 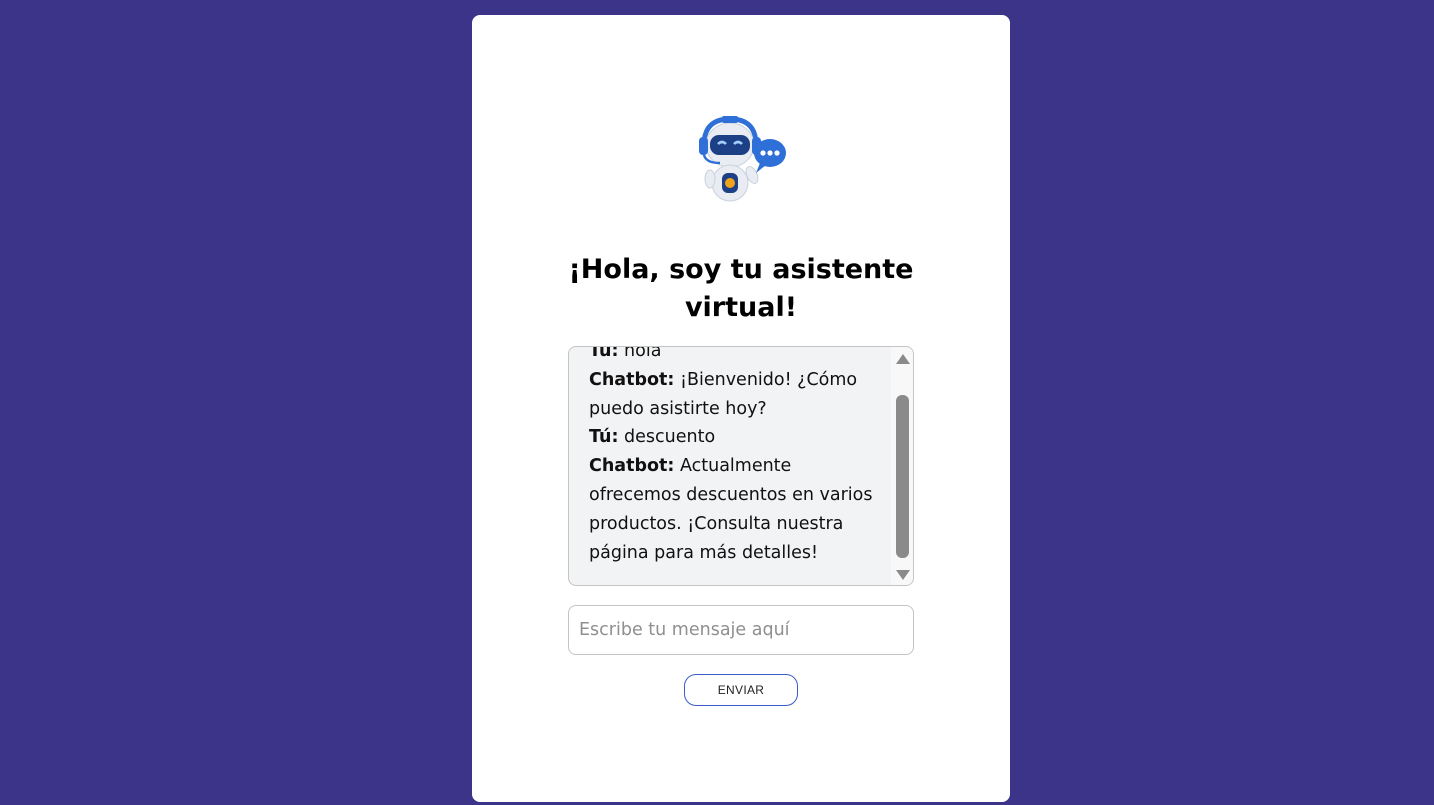 I want to click on title-line-1: ¡Hola, soy tu asistente, so click(x=741, y=269).